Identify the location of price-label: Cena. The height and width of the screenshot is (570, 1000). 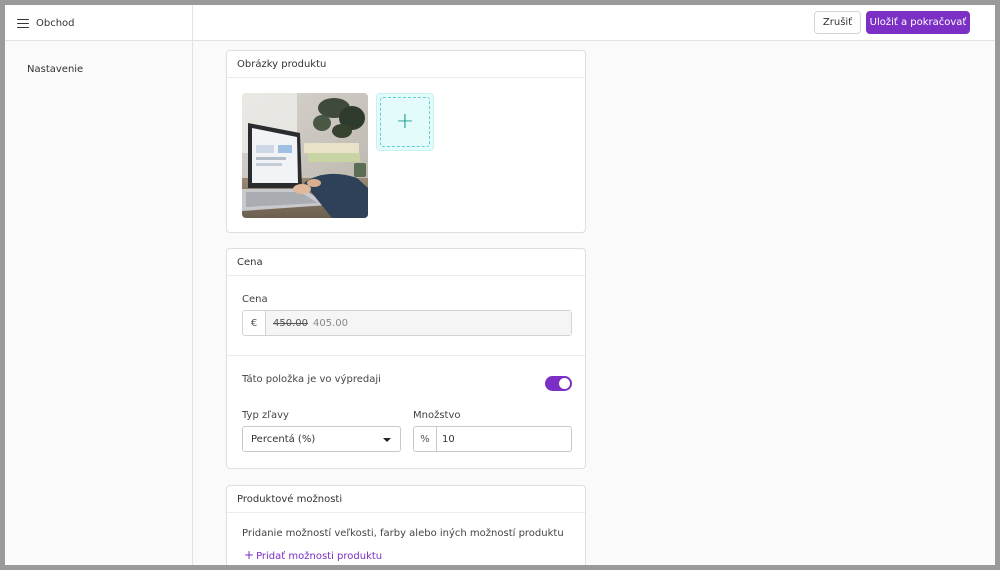
(255, 299).